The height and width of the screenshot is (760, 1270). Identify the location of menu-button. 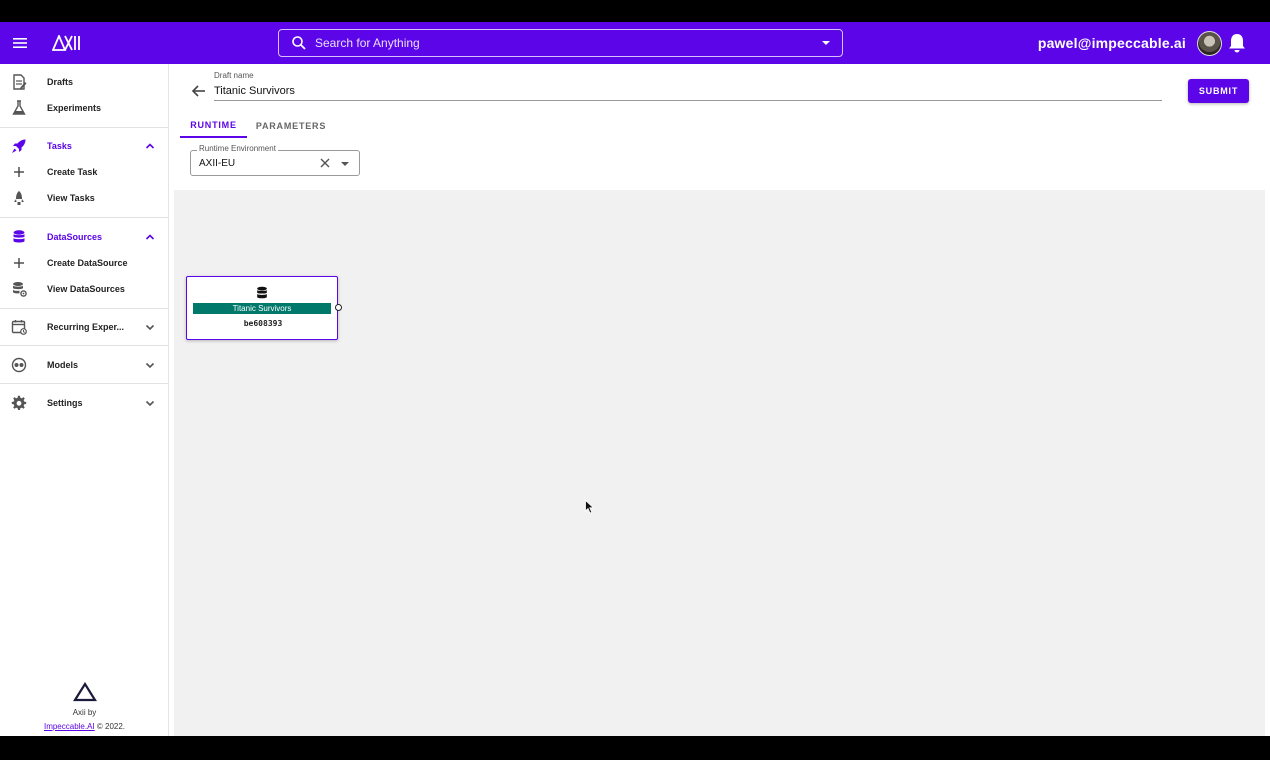
(20, 43).